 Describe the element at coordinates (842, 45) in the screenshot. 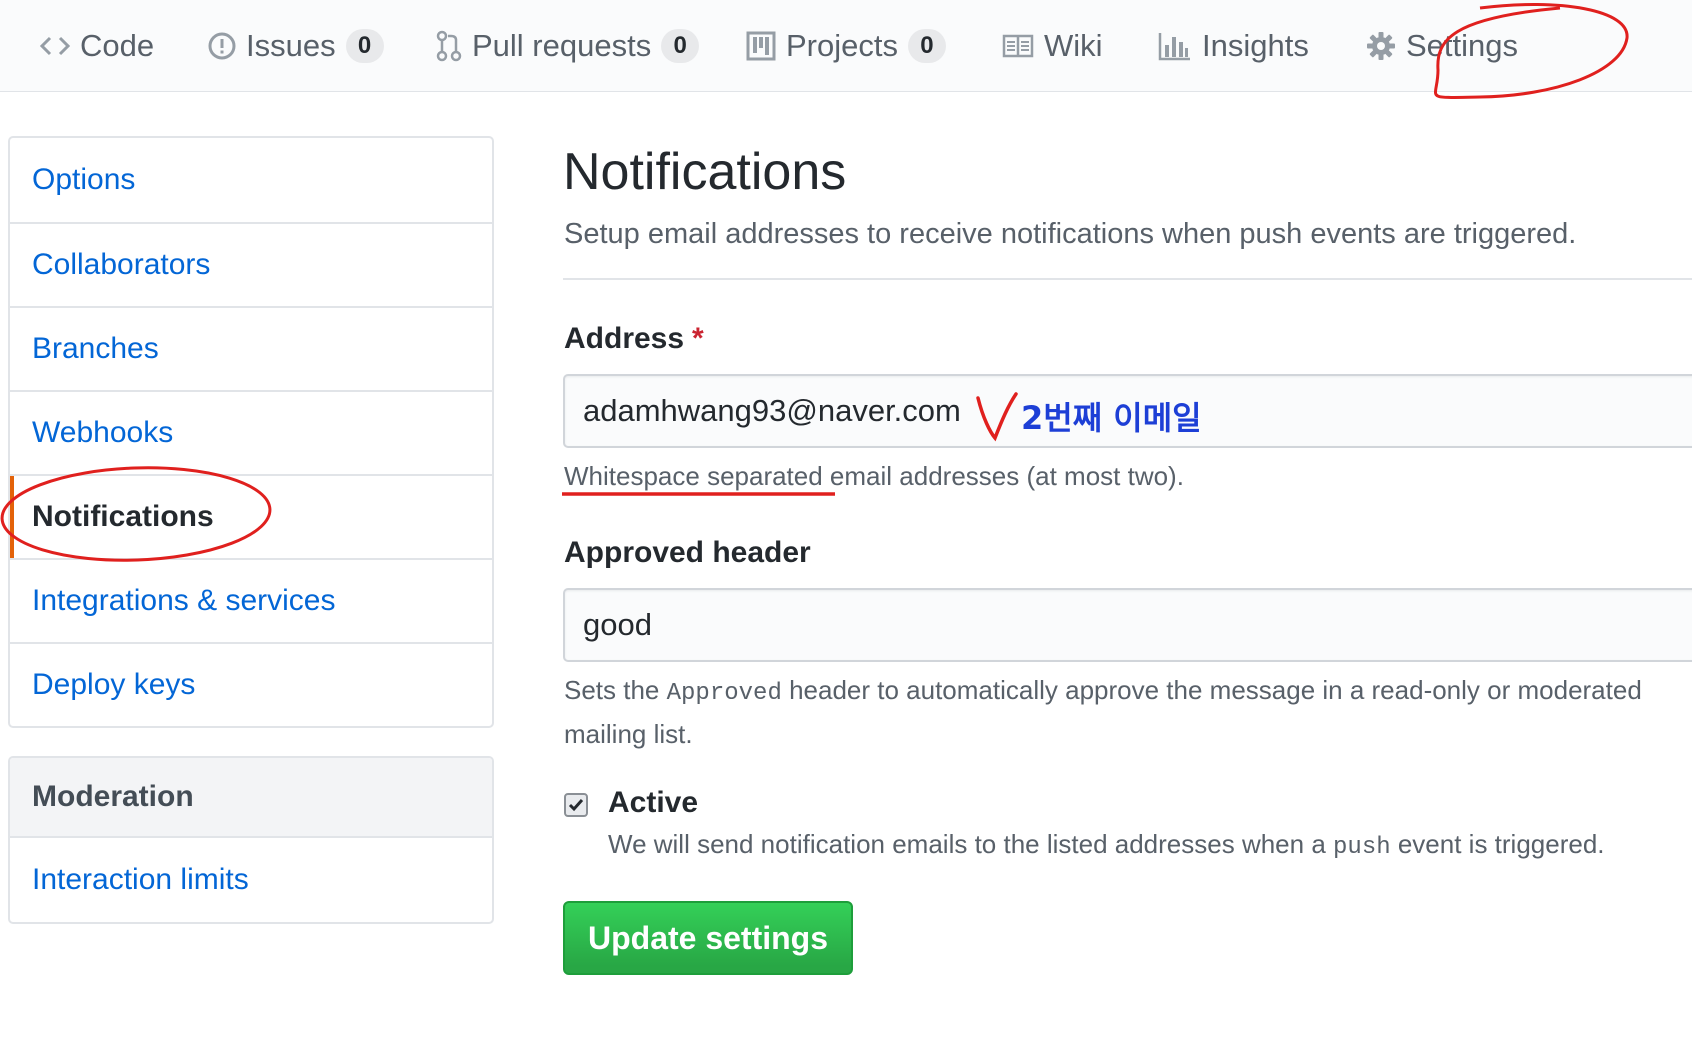

I see `tab-projects-label: Projects` at that location.